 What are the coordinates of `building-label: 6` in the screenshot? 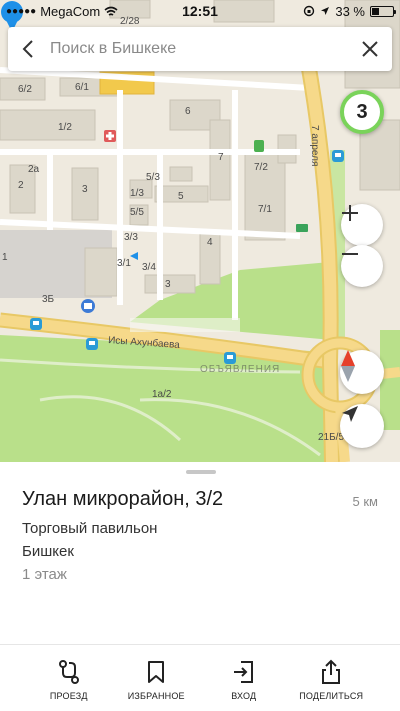 It's located at (188, 111).